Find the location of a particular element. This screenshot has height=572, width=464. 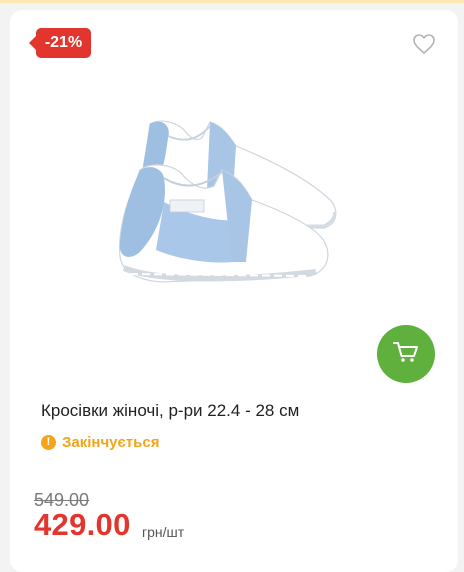

price-unit: грн/шт is located at coordinates (163, 532).